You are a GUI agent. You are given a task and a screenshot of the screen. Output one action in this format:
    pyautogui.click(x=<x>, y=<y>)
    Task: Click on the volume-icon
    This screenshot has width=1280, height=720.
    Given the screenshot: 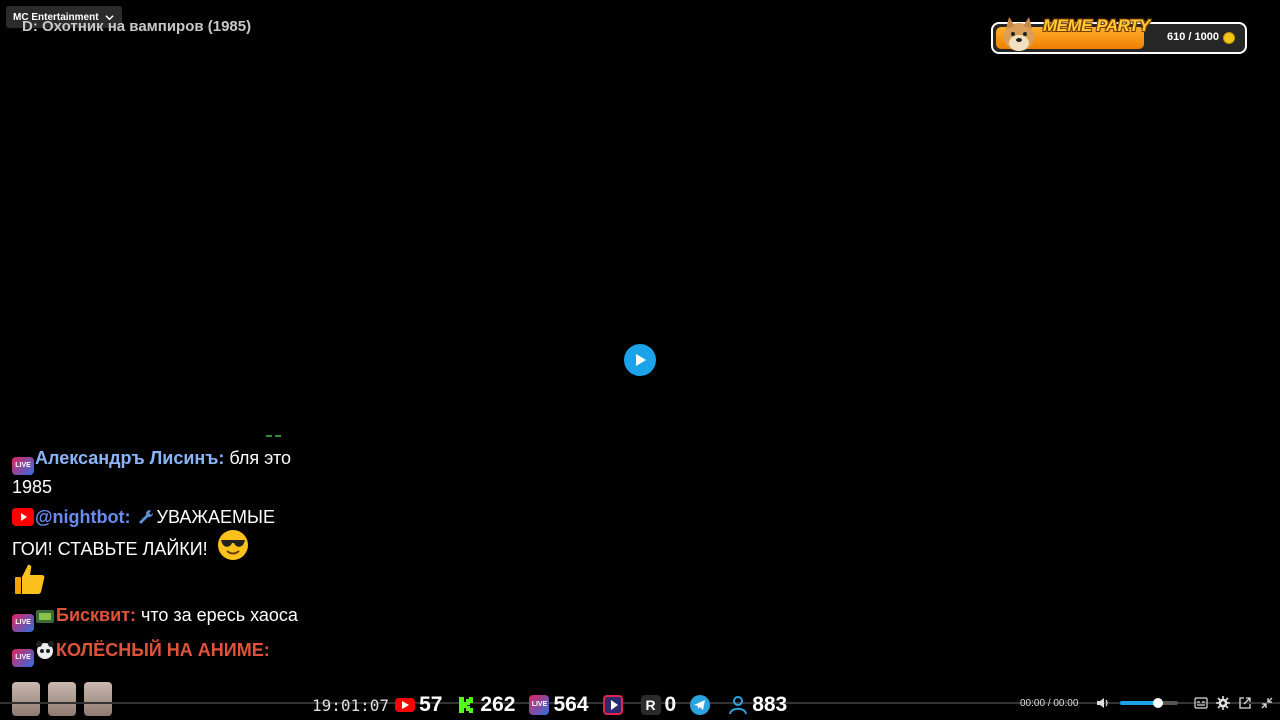 What is the action you would take?
    pyautogui.click(x=1103, y=703)
    